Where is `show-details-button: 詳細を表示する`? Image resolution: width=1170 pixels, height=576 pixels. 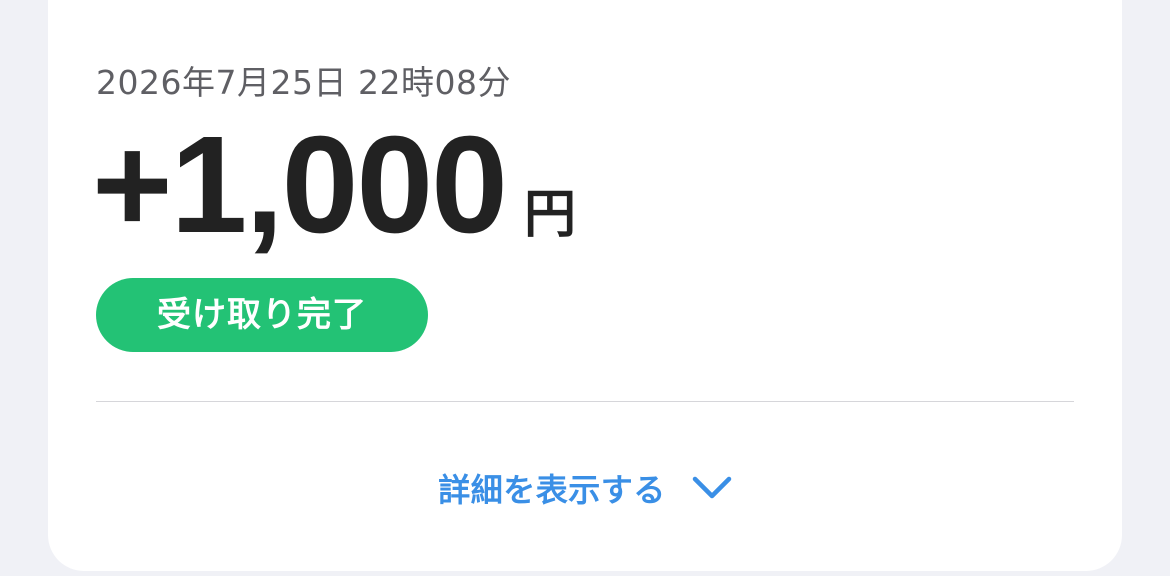
show-details-button: 詳細を表示する is located at coordinates (585, 488).